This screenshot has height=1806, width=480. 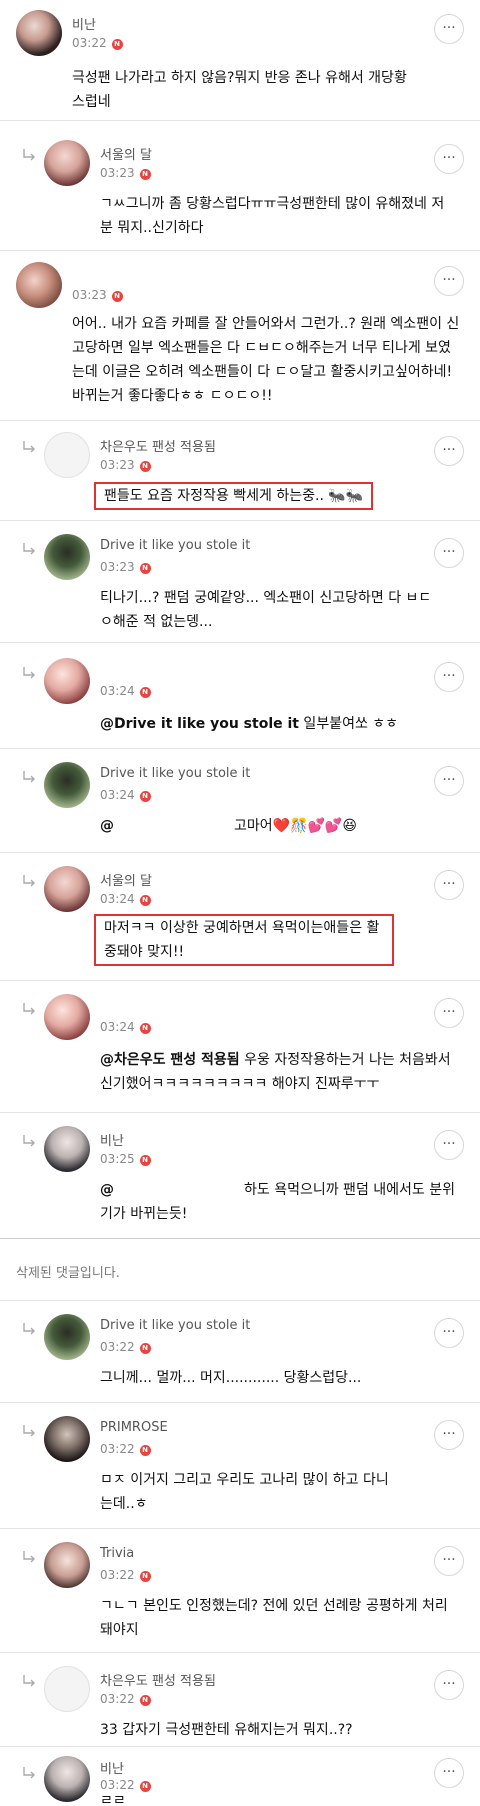 I want to click on comment-text: ㄱㅆ그니까 좀 당황스럽다ㅠㅠ극성팬한테 많이 유해졌네 저분 뭐지..신기하다, so click(x=272, y=216).